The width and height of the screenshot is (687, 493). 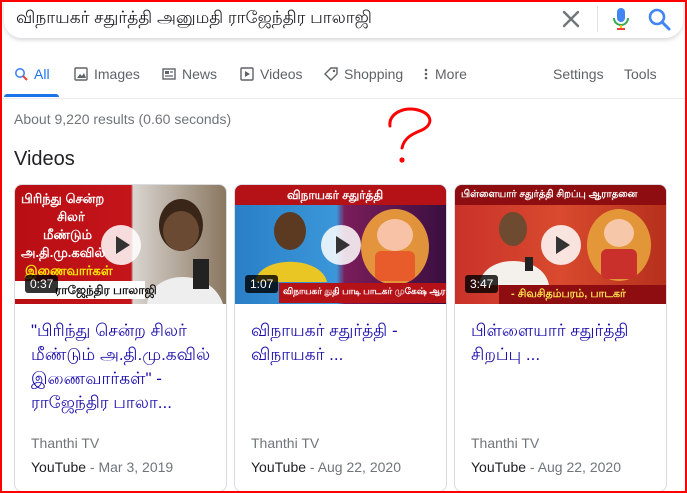 I want to click on microphone-icon, so click(x=621, y=19).